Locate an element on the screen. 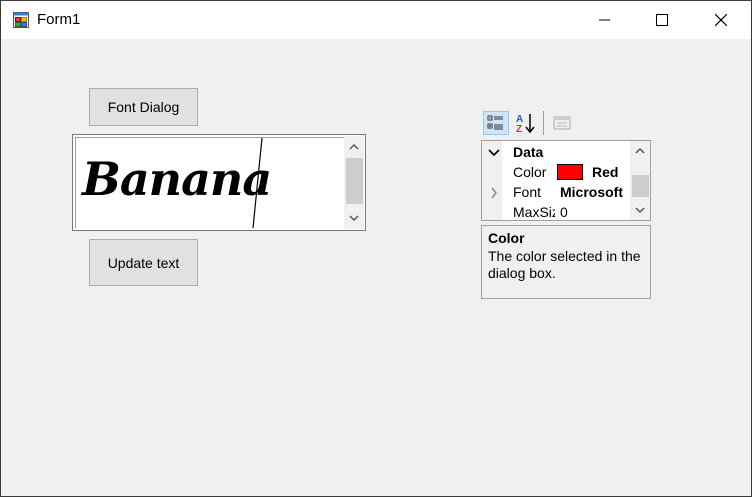  rich-text-area: Banana is located at coordinates (219, 182).